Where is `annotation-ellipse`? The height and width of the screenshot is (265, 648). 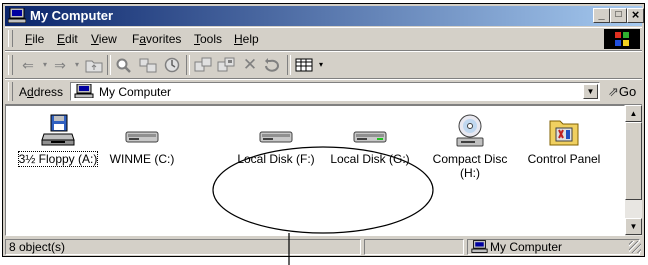
annotation-ellipse is located at coordinates (323, 190).